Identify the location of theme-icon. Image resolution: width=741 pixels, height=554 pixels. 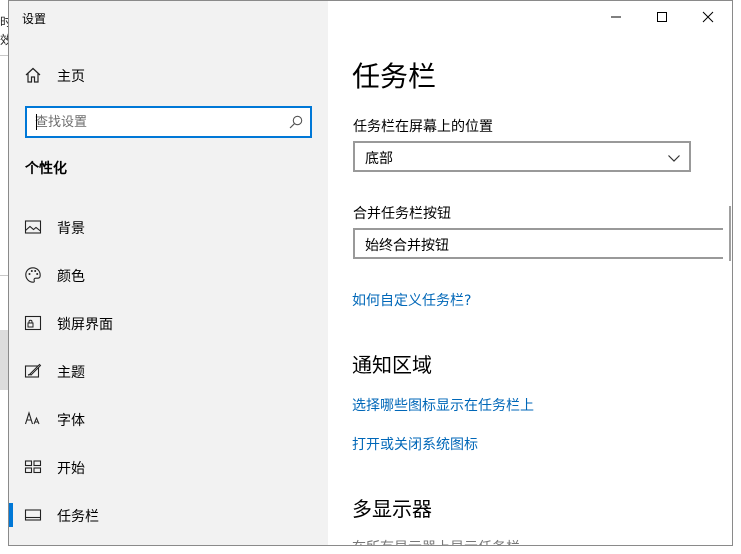
(33, 371).